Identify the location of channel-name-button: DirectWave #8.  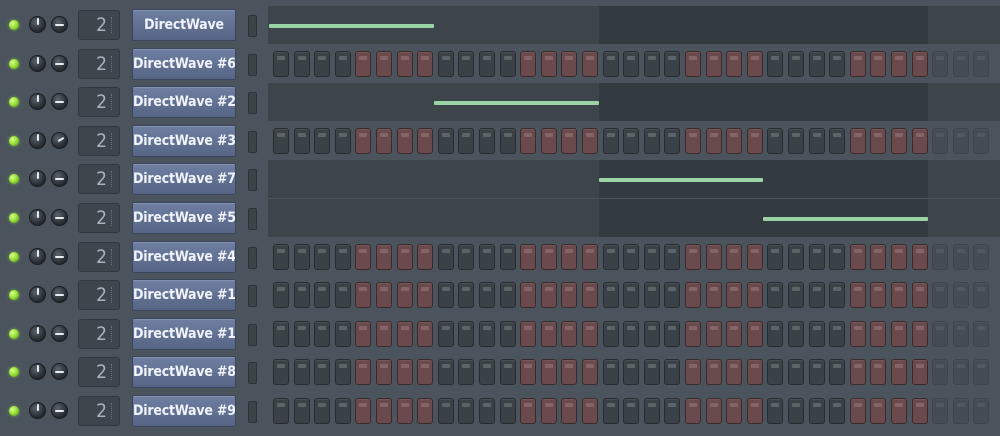
(184, 372).